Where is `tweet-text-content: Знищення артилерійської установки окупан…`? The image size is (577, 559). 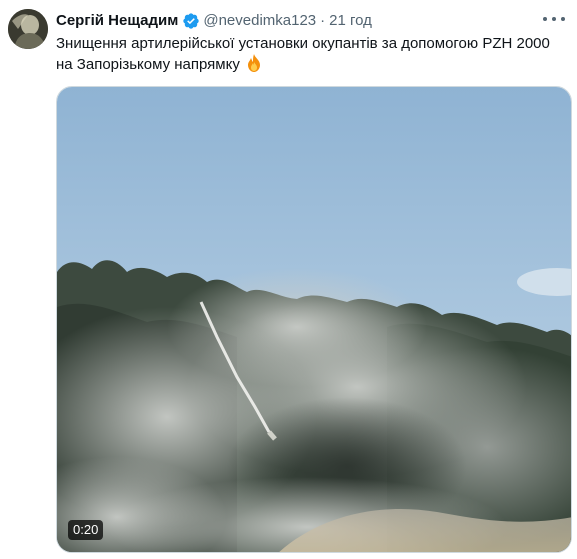
tweet-text-content: Знищення артилерійської установки окупан… is located at coordinates (303, 54).